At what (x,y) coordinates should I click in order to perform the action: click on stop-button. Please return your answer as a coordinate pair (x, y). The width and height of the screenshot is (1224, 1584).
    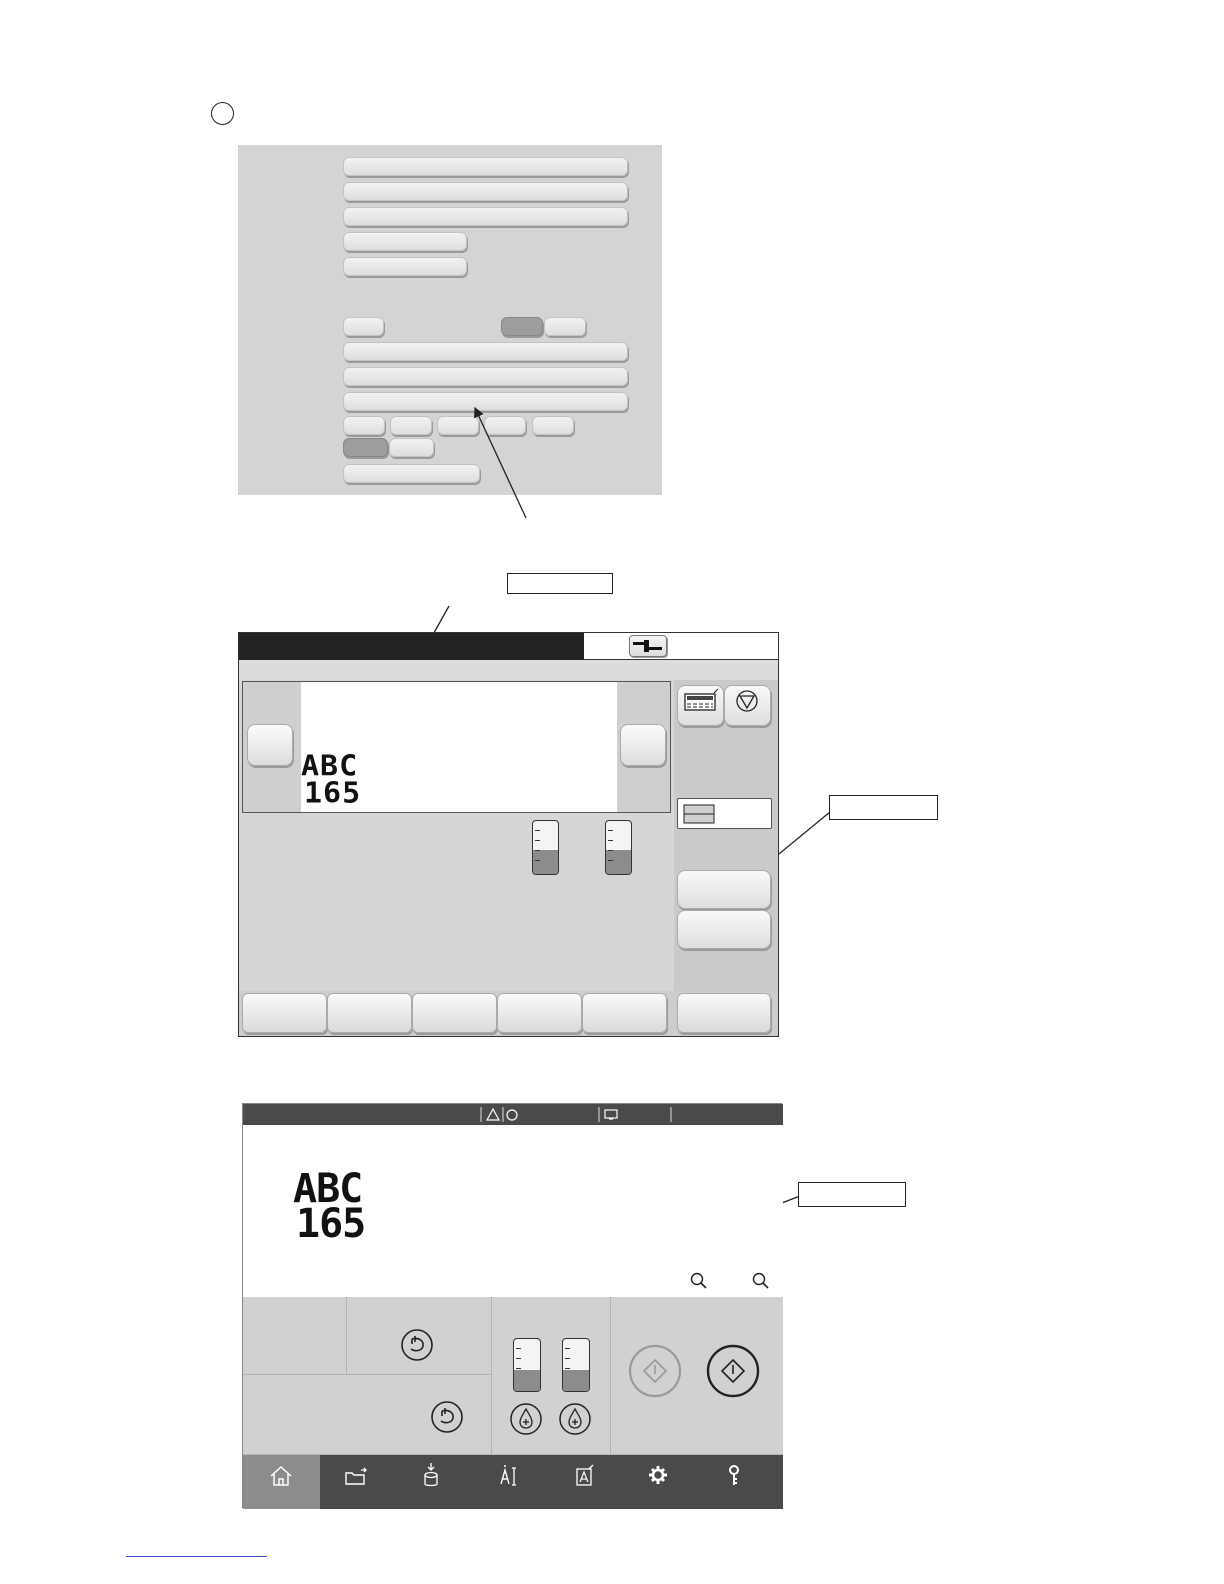
    Looking at the image, I should click on (747, 705).